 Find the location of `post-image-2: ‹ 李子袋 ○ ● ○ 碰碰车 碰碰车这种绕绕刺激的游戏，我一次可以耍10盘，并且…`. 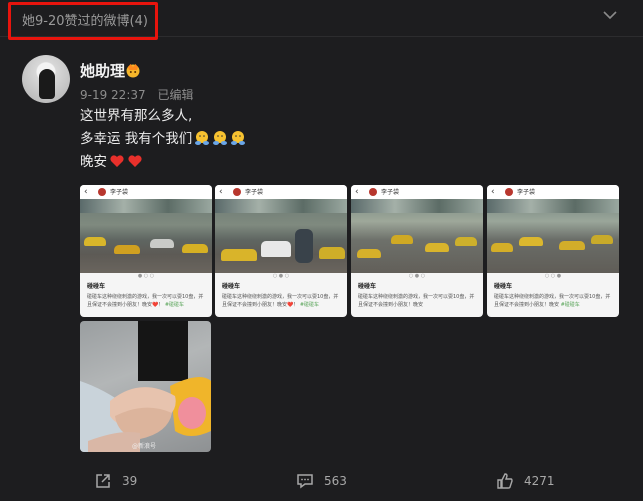

post-image-2: ‹ 李子袋 ○ ● ○ 碰碰车 碰碰车这种绕绕刺激的游戏，我一次可以耍10盘，并且… is located at coordinates (281, 251).